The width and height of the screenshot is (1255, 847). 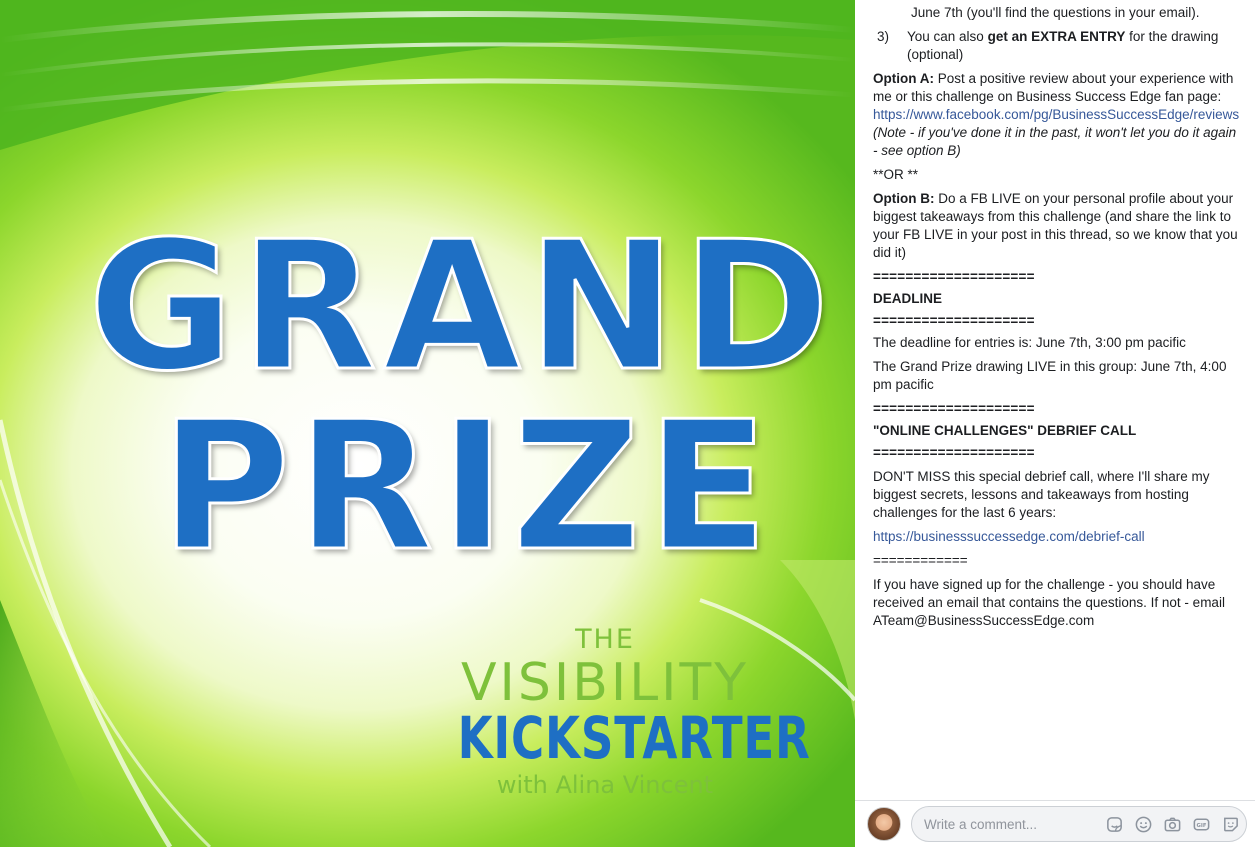 I want to click on item3-bold-text: get an EXTRA ENTRY, so click(x=1056, y=36).